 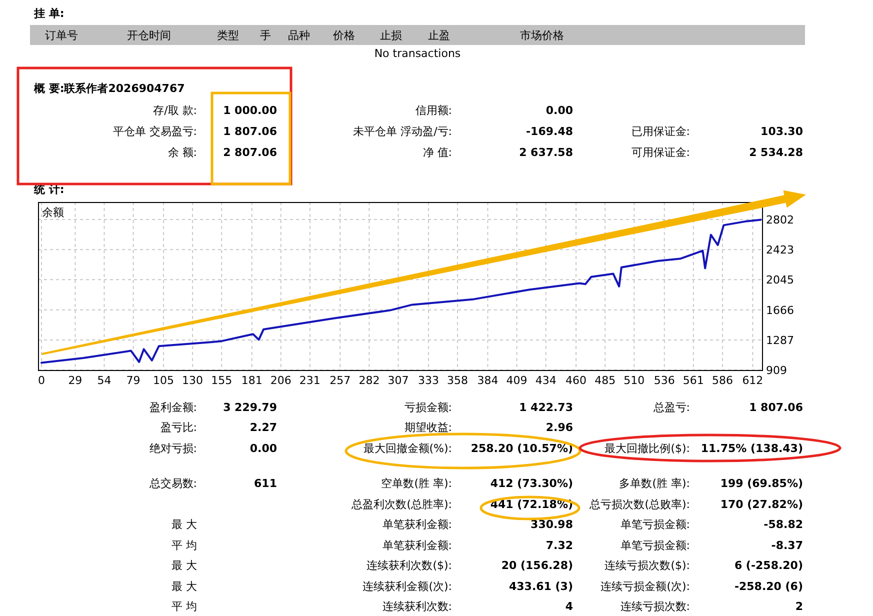 What do you see at coordinates (546, 407) in the screenshot?
I see `field-value: 1 422.73` at bounding box center [546, 407].